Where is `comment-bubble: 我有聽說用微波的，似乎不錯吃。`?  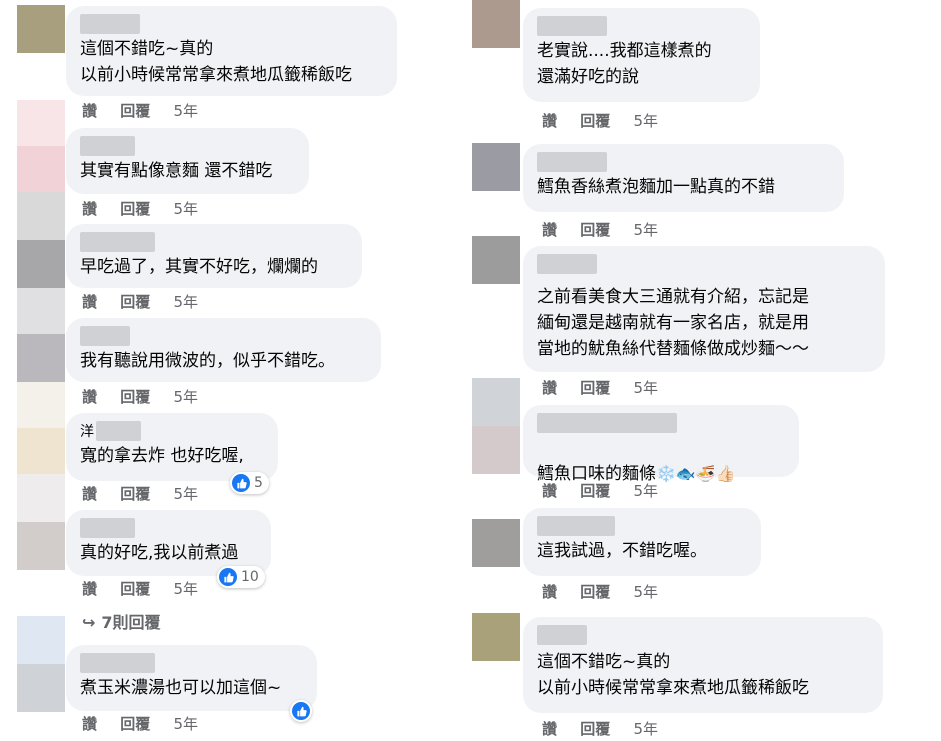 comment-bubble: 我有聽說用微波的，似乎不錯吃。 is located at coordinates (223, 350).